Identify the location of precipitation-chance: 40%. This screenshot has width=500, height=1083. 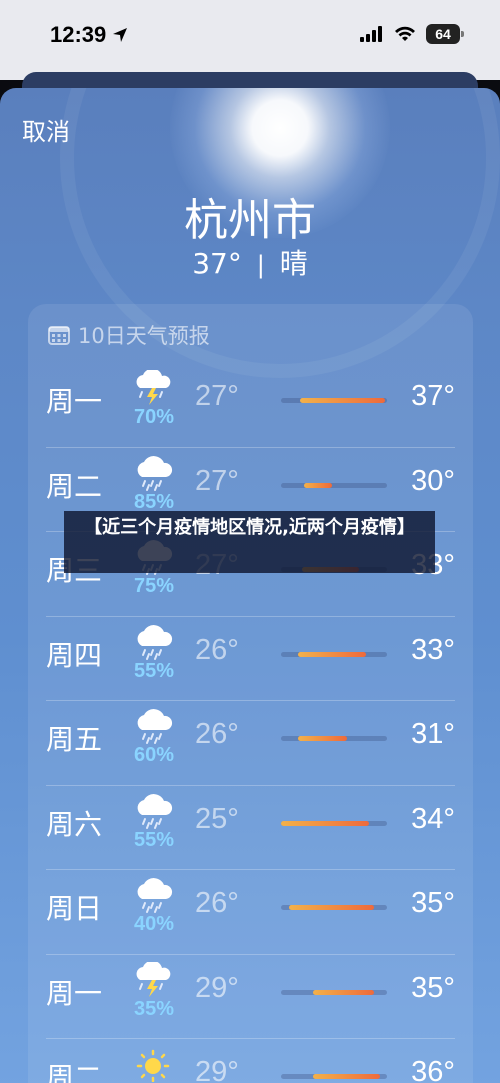
(154, 924).